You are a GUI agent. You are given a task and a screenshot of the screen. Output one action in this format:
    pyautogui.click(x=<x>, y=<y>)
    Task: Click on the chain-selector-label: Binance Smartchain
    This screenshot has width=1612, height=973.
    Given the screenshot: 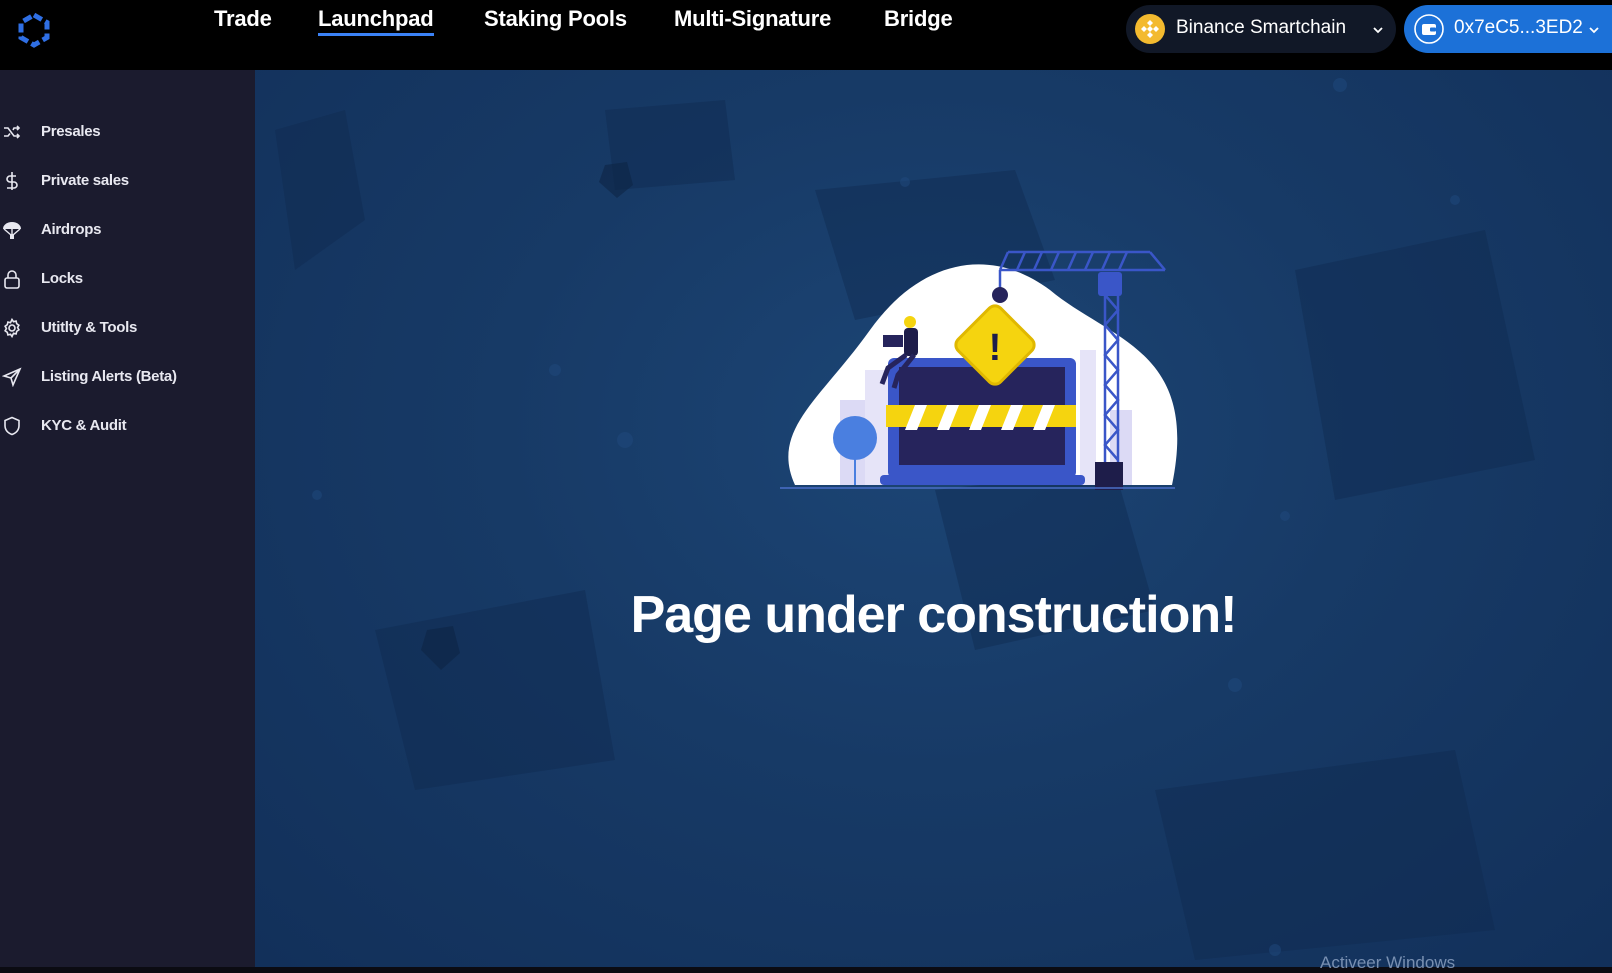 What is the action you would take?
    pyautogui.click(x=1261, y=27)
    